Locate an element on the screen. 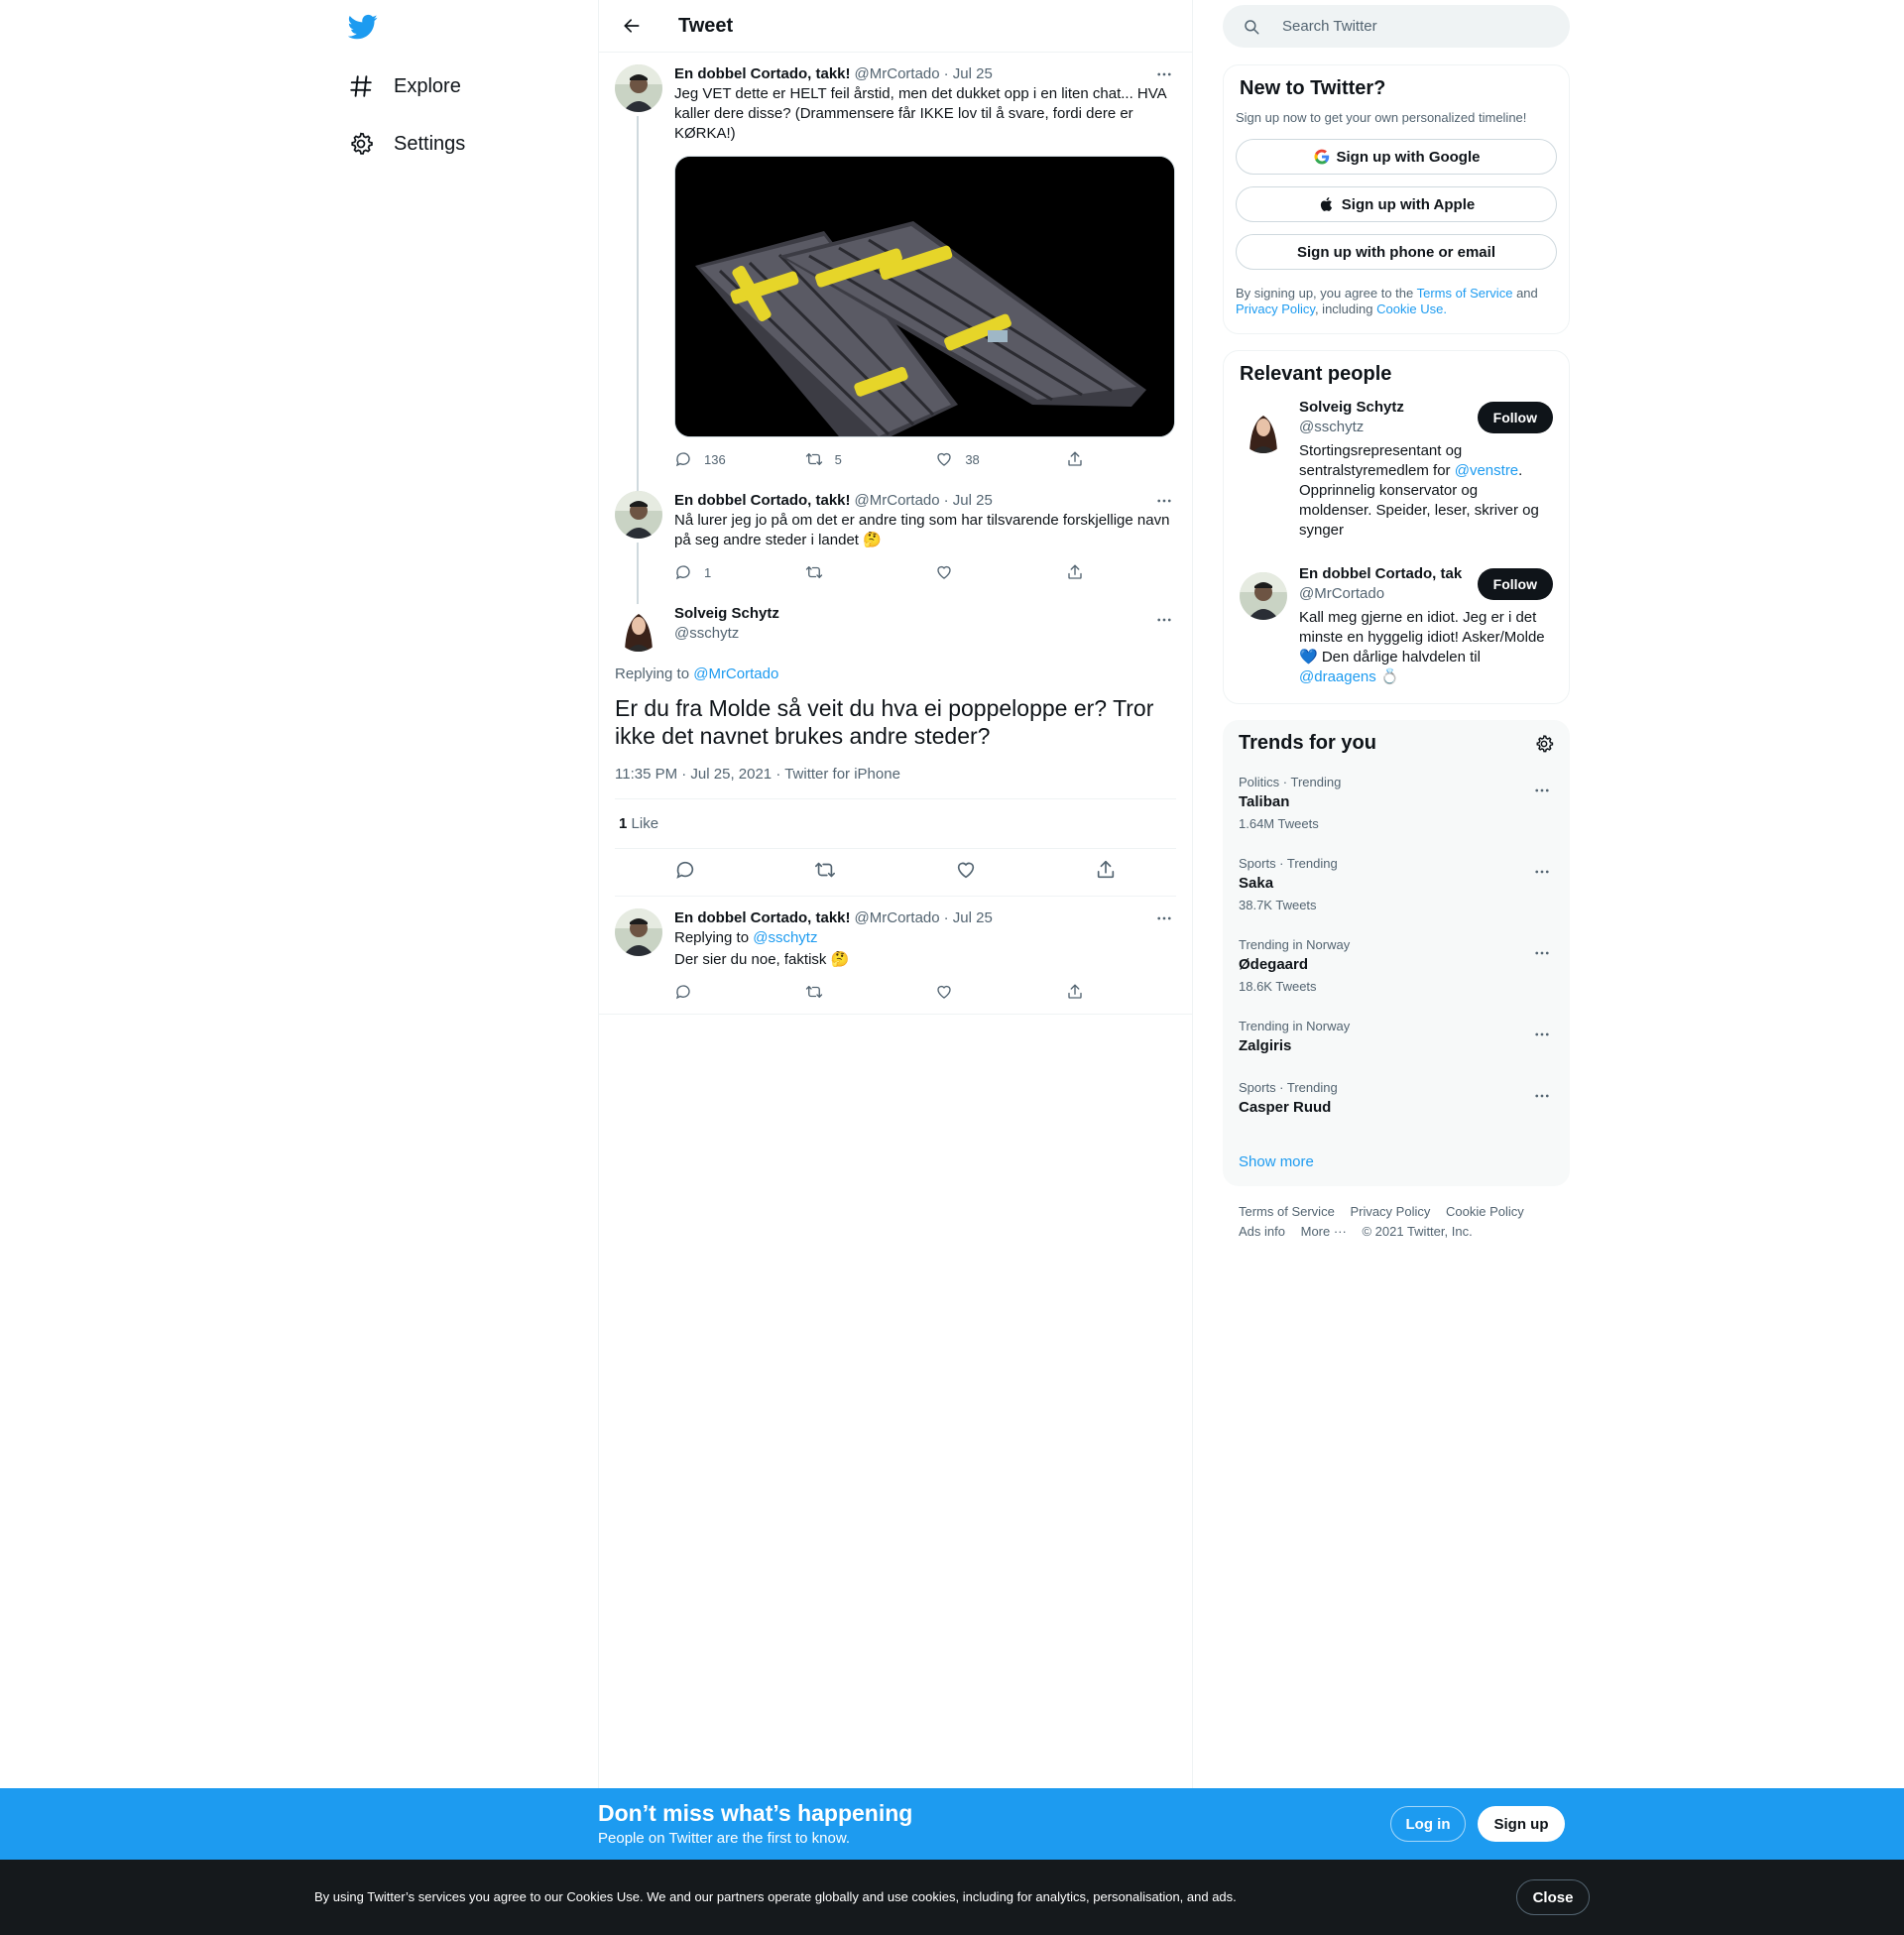 Image resolution: width=1904 pixels, height=1935 pixels. signup-title: New to Twitter? is located at coordinates (1313, 88).